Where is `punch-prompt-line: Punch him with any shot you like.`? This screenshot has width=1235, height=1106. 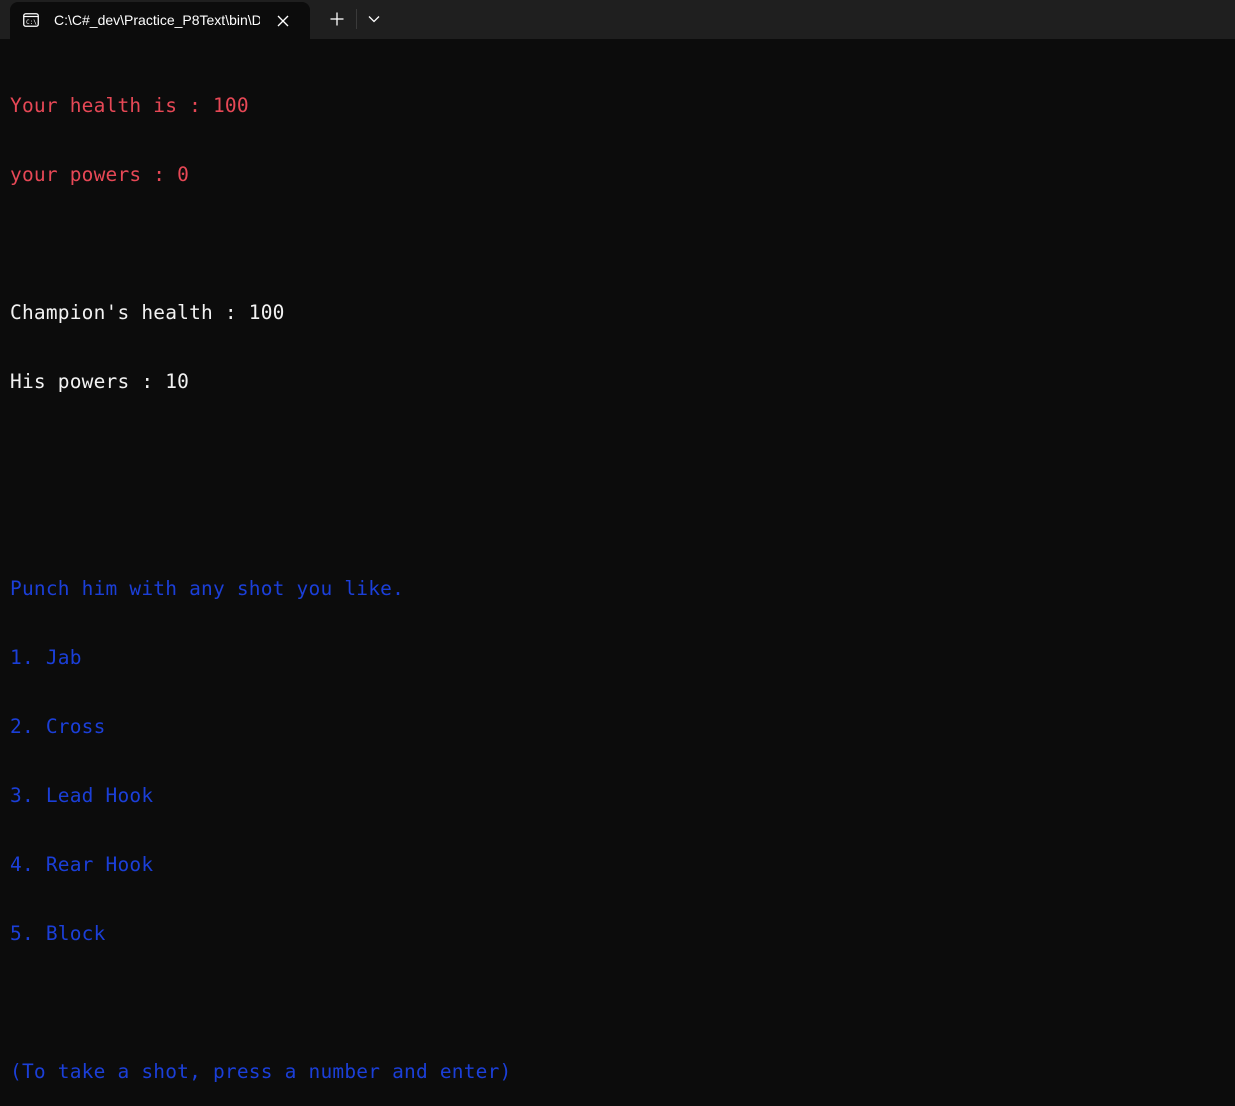
punch-prompt-line: Punch him with any shot you like. is located at coordinates (207, 588).